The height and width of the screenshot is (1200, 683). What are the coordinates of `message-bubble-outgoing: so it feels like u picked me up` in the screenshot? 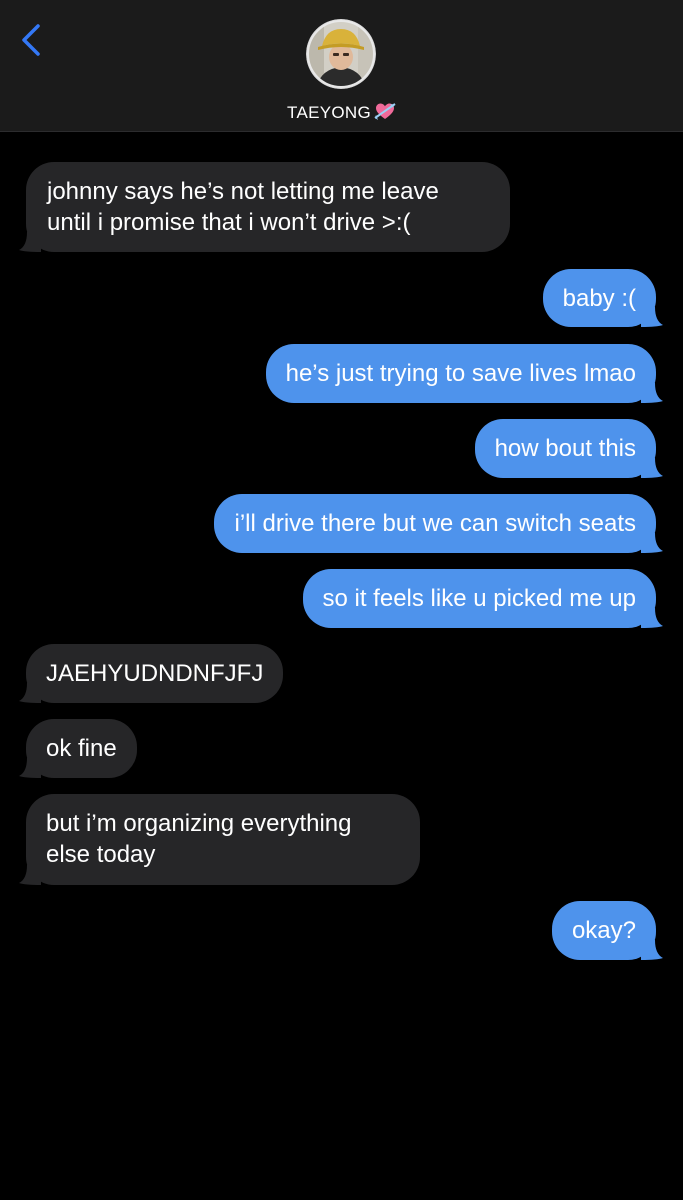 It's located at (482, 598).